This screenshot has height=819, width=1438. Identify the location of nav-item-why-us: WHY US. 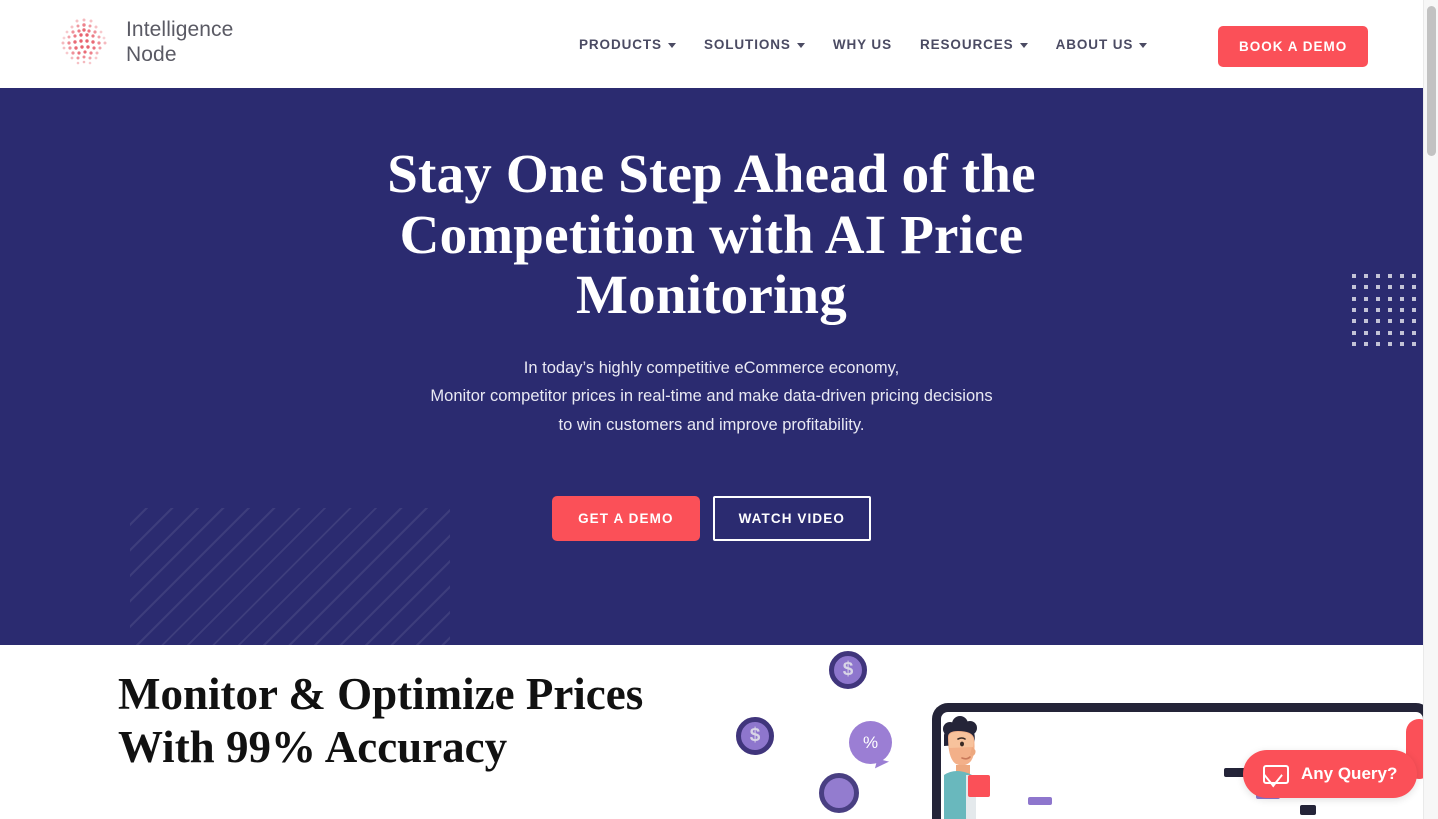
(862, 44).